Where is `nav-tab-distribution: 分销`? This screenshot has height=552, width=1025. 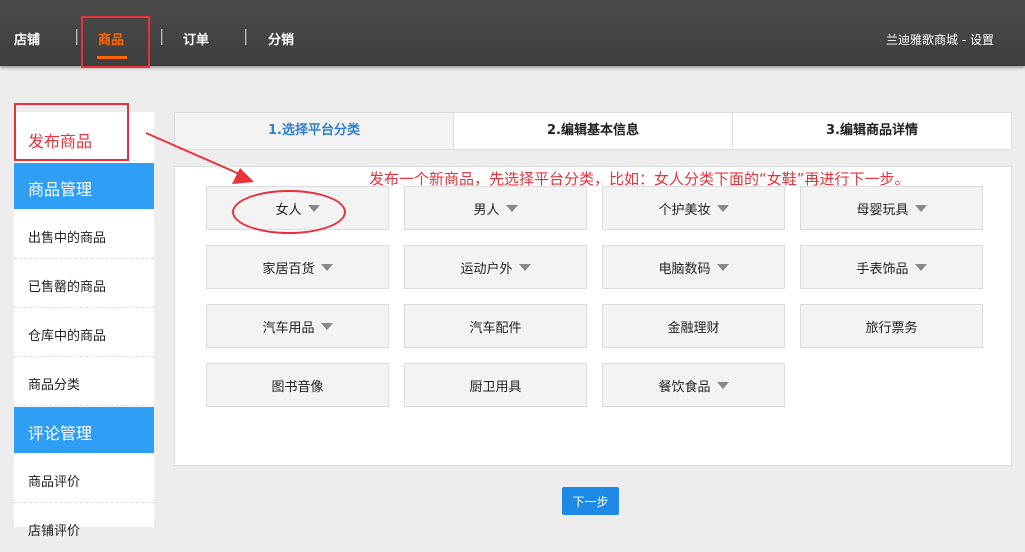
nav-tab-distribution: 分销 is located at coordinates (281, 38).